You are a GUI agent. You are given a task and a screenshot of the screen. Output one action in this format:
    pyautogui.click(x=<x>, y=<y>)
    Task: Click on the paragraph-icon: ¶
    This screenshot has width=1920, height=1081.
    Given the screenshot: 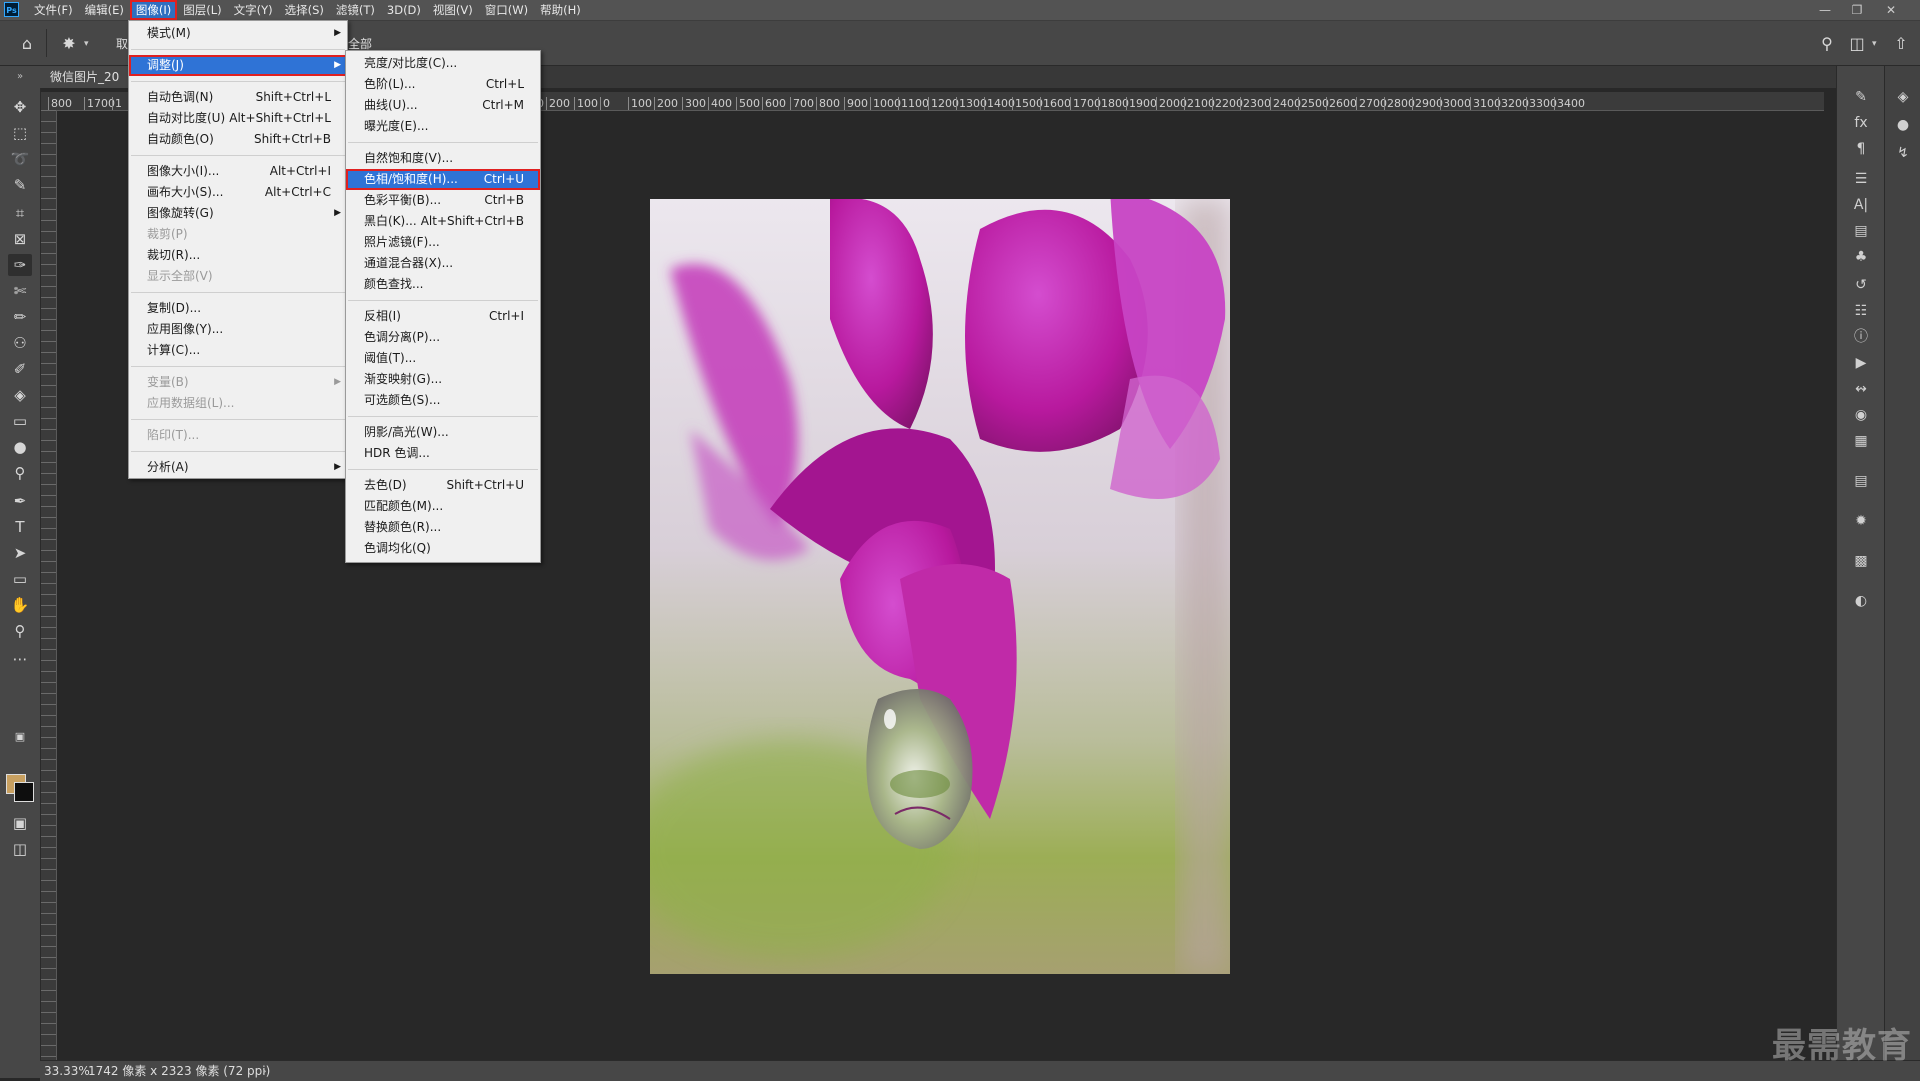 What is the action you would take?
    pyautogui.click(x=1861, y=149)
    